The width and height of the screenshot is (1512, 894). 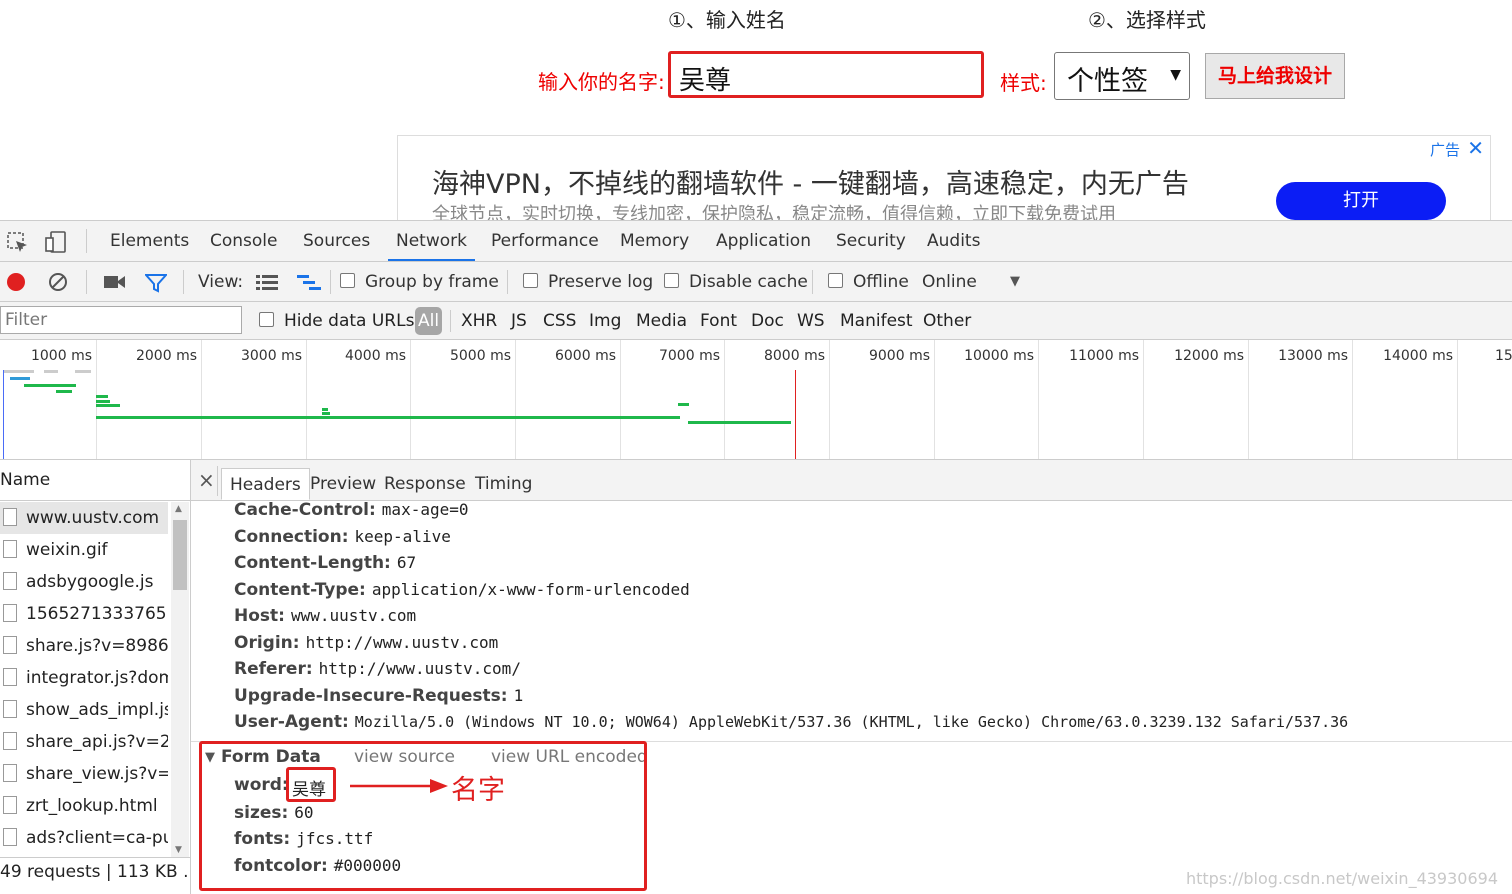 What do you see at coordinates (530, 589) in the screenshot?
I see `header-value: application/x-www-form-urlencoded` at bounding box center [530, 589].